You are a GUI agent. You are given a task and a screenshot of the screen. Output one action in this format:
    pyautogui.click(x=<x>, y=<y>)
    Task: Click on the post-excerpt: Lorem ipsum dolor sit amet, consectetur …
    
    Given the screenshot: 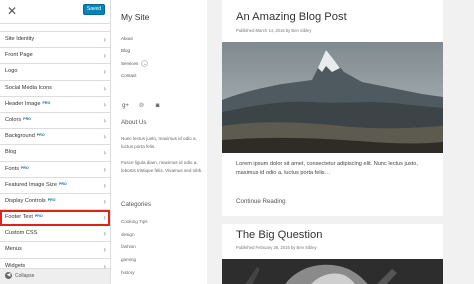 What is the action you would take?
    pyautogui.click(x=327, y=168)
    